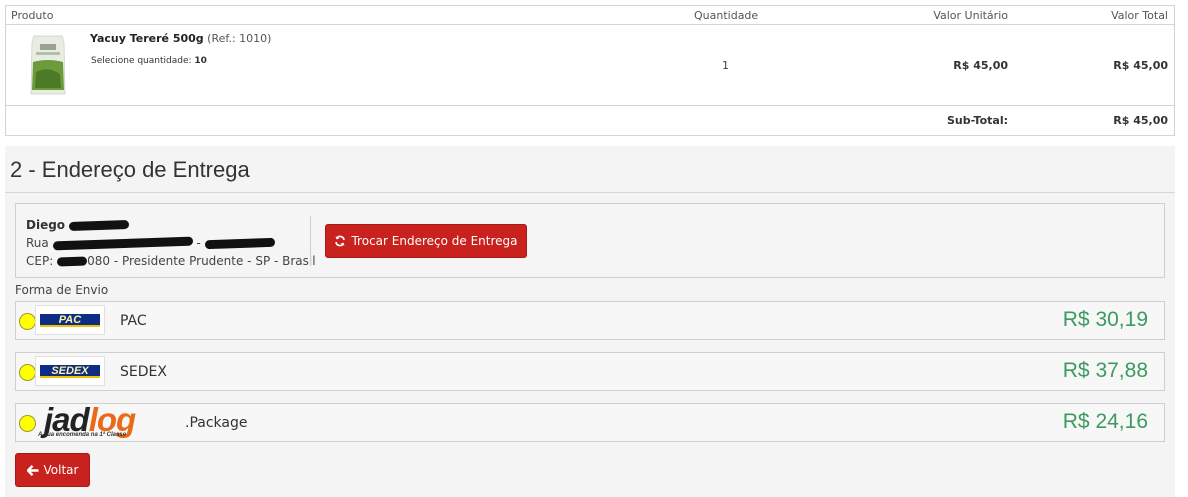 The image size is (1188, 497). What do you see at coordinates (1105, 421) in the screenshot?
I see `shipping-option-price: R$ 24,16` at bounding box center [1105, 421].